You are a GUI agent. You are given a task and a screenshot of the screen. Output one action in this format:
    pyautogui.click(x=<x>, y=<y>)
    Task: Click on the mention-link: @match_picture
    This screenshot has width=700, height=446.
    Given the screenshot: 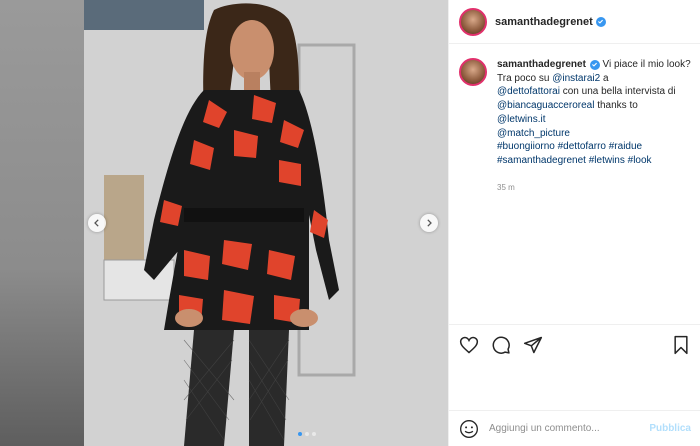 What is the action you would take?
    pyautogui.click(x=533, y=133)
    